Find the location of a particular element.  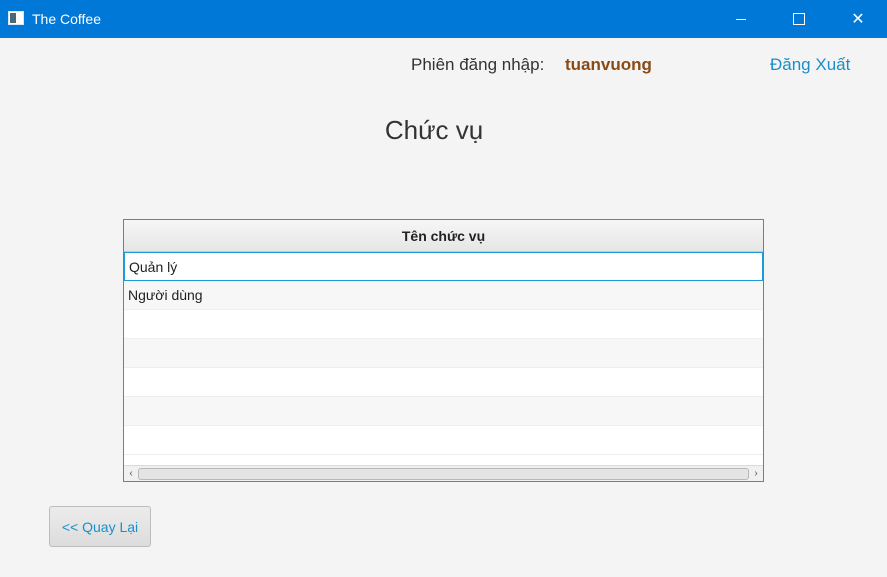

horizontal-scrollbar: ‹ › is located at coordinates (443, 473).